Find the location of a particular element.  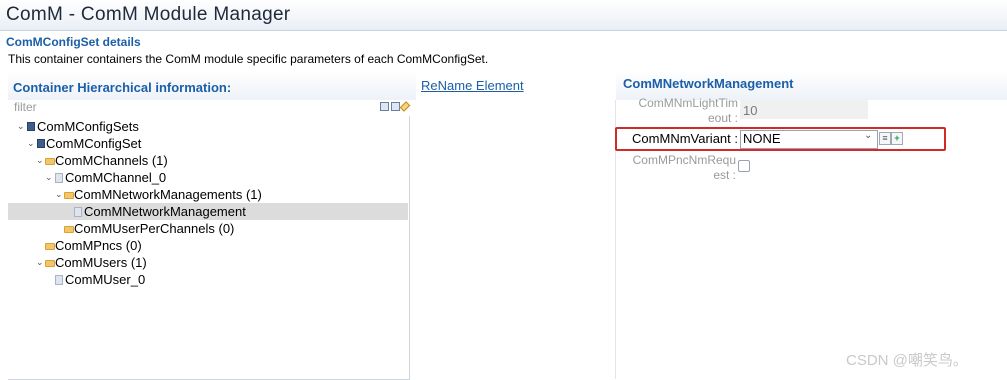

tree-item-commnetworkmanagements: ⌄ ComMNetworkManagements (1) is located at coordinates (208, 194).